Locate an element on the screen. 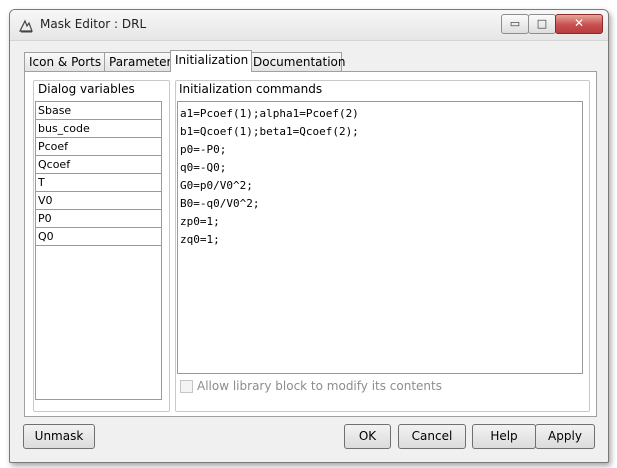  command-line: zq0=1; is located at coordinates (200, 239).